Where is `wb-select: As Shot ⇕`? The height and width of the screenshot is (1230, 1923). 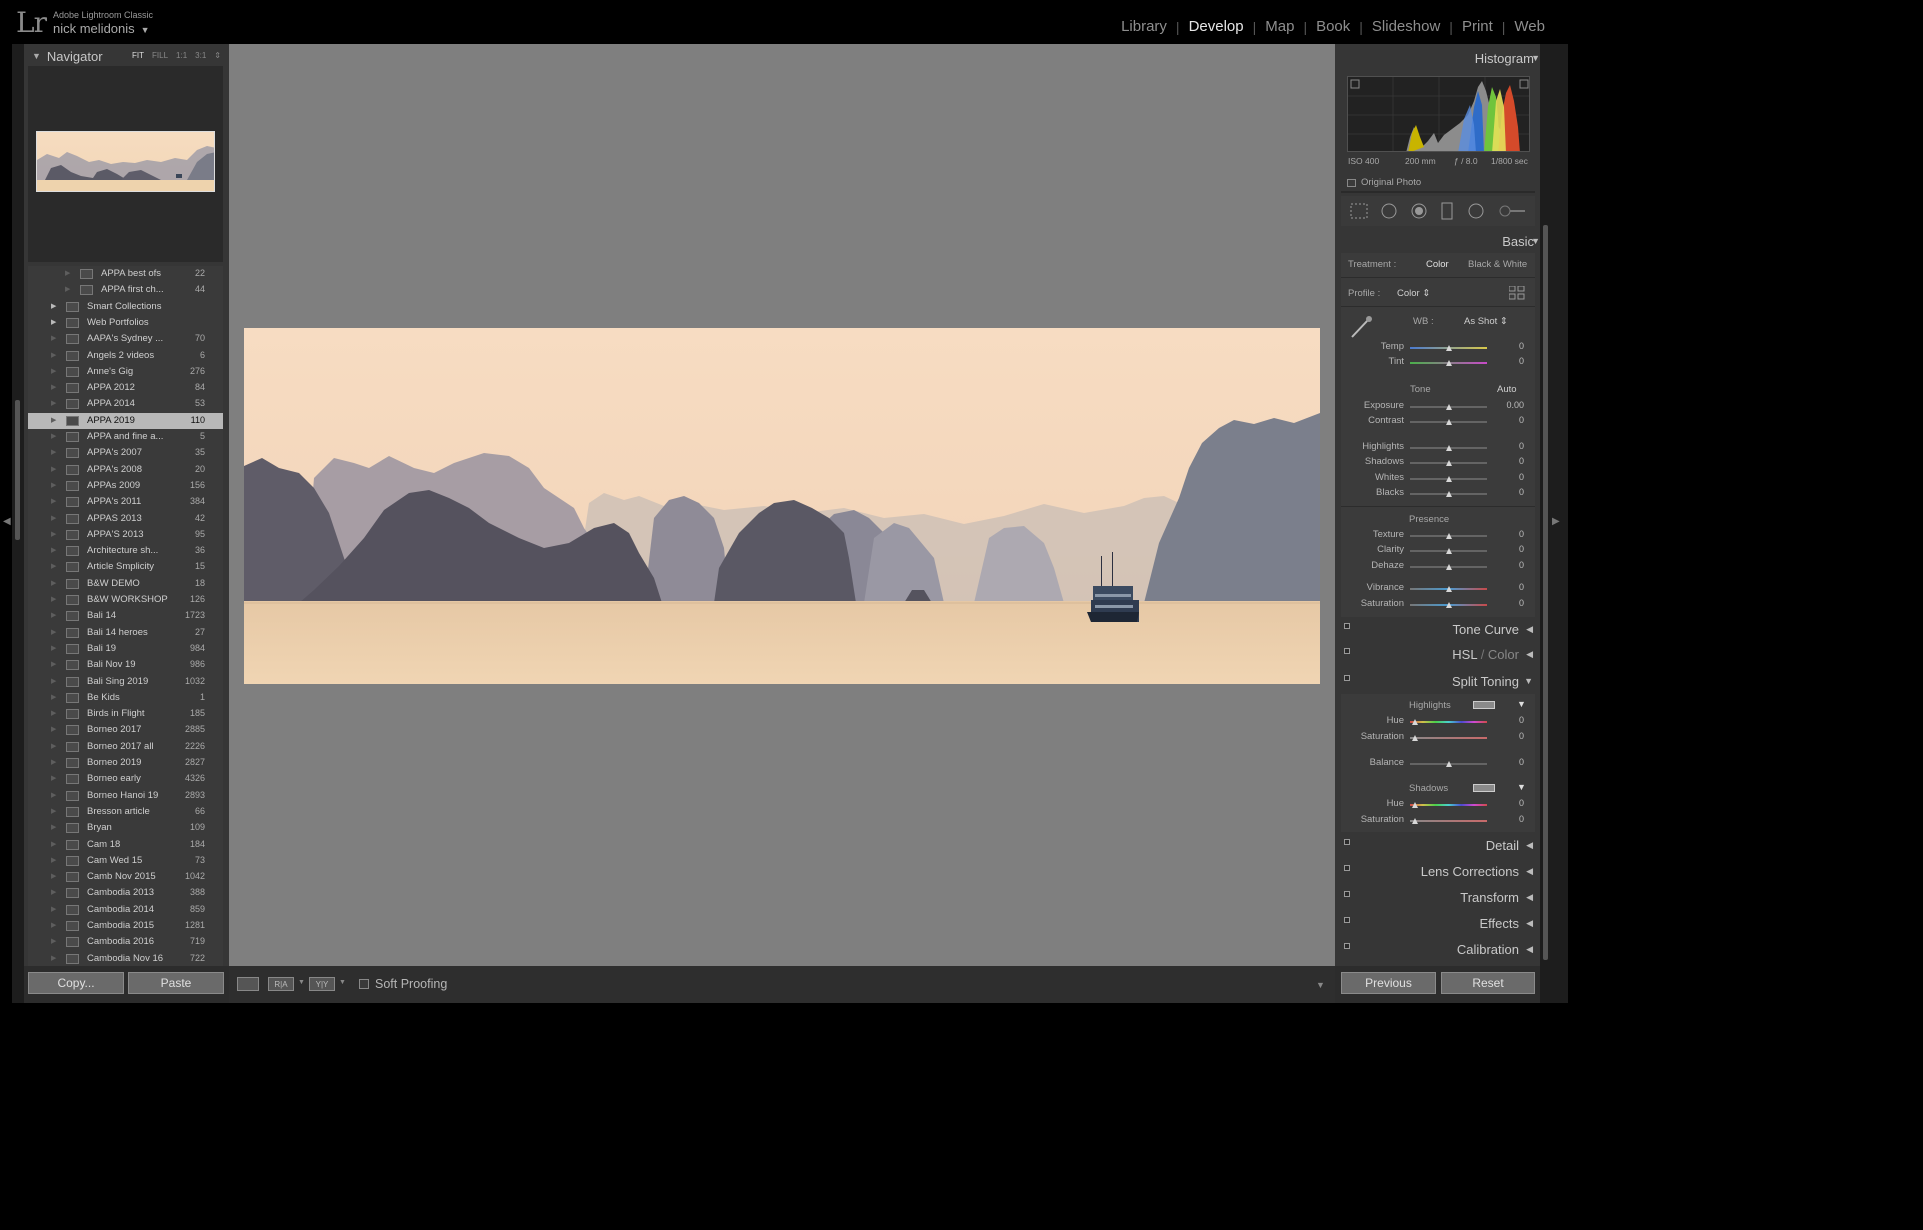 wb-select: As Shot ⇕ is located at coordinates (1486, 321).